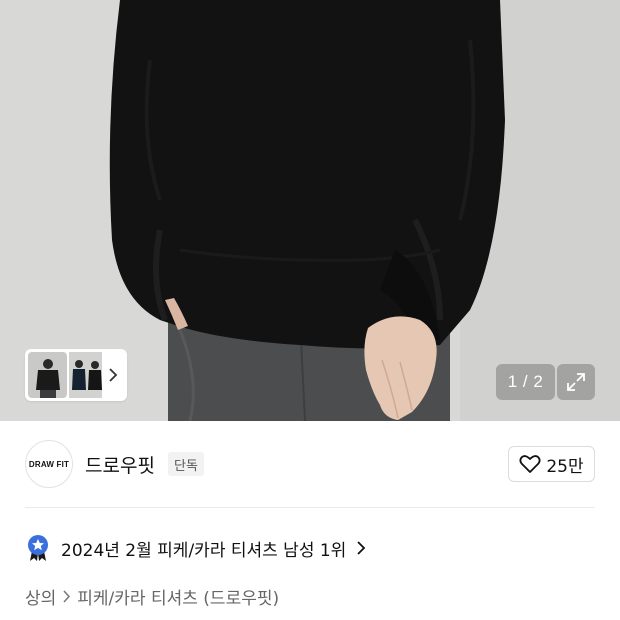 This screenshot has width=620, height=620. Describe the element at coordinates (310, 464) in the screenshot. I see `brand-row: DRAW FIT 드로우핏 단독 25만` at that location.